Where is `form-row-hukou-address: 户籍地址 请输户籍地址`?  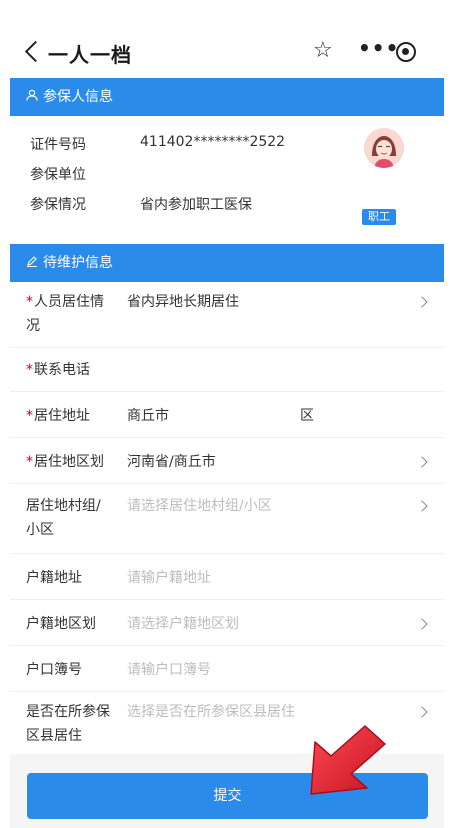 form-row-hukou-address: 户籍地址 请输户籍地址 is located at coordinates (227, 577).